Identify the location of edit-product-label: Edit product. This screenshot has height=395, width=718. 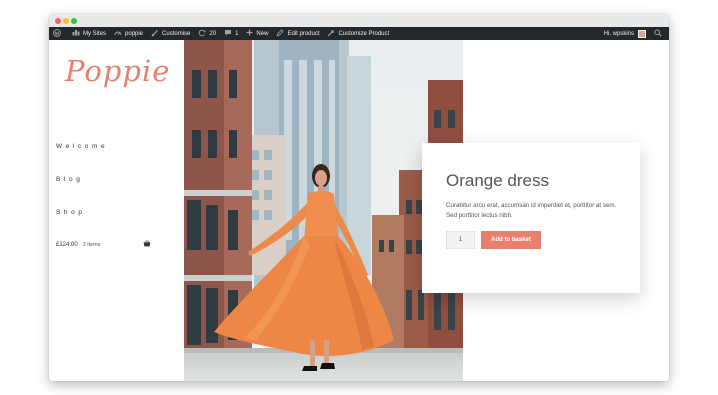
(303, 33).